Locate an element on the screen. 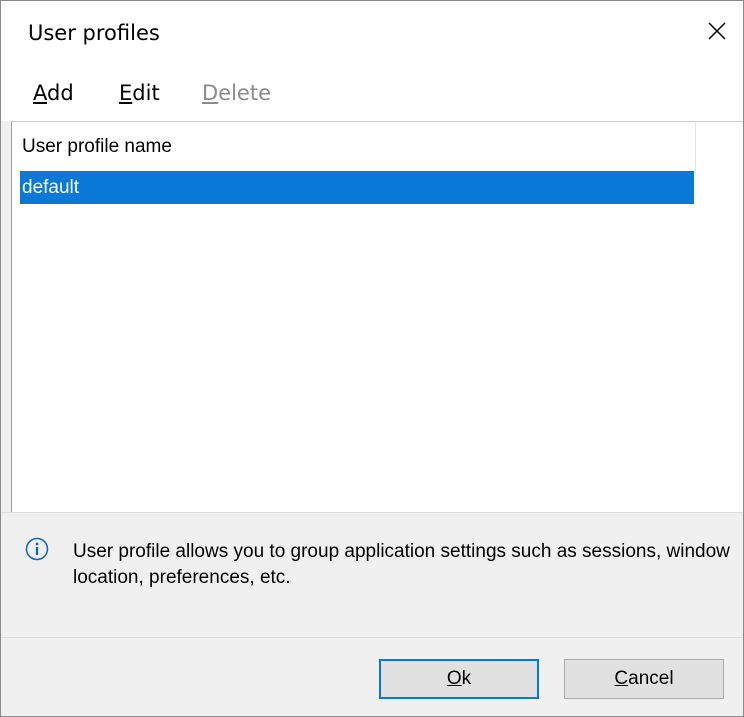 The height and width of the screenshot is (717, 744). ok-label-rest: k is located at coordinates (466, 678).